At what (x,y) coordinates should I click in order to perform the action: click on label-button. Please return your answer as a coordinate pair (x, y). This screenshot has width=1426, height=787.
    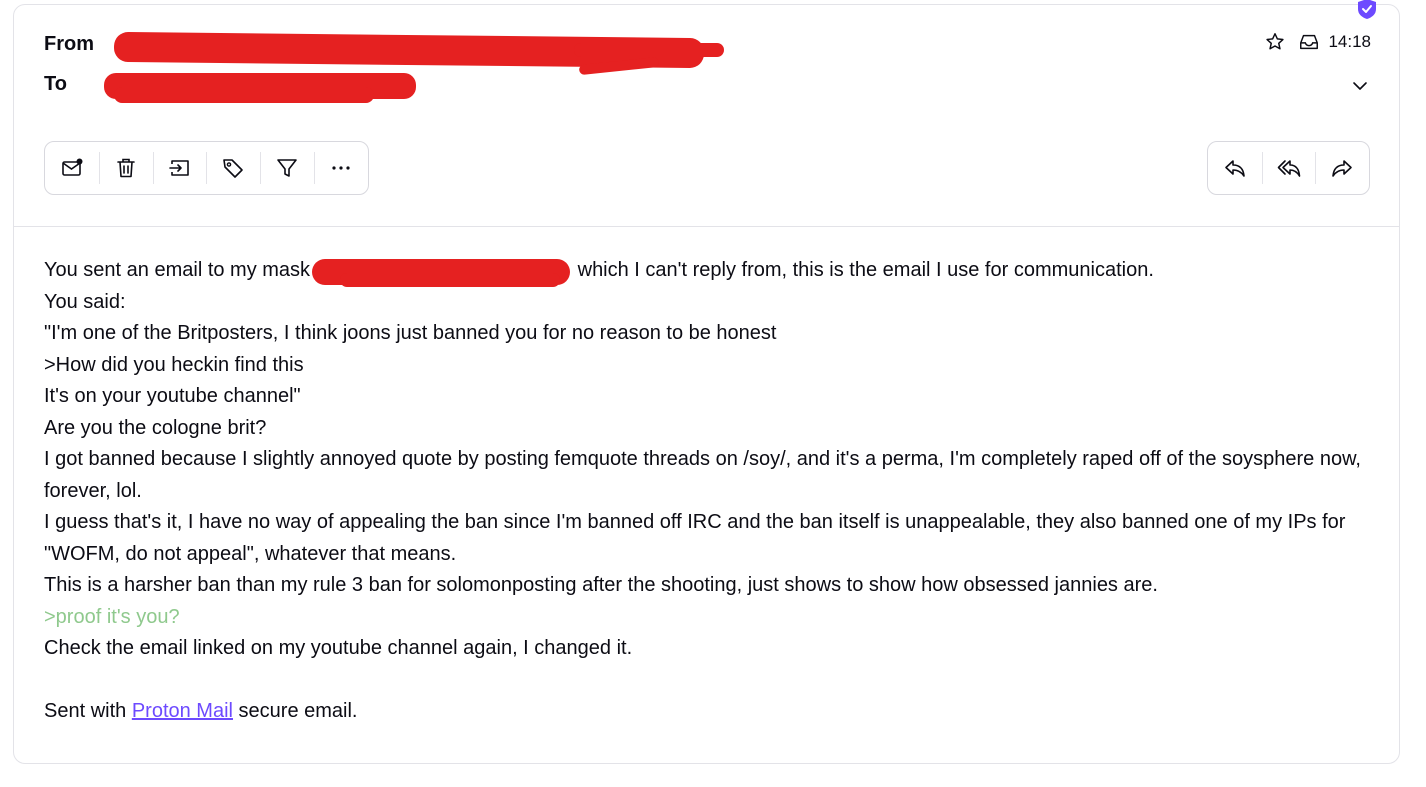
    Looking at the image, I should click on (233, 168).